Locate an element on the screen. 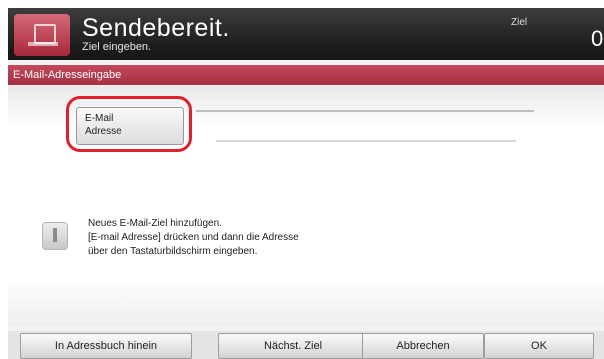 This screenshot has height=359, width=604. info-icon is located at coordinates (55, 236).